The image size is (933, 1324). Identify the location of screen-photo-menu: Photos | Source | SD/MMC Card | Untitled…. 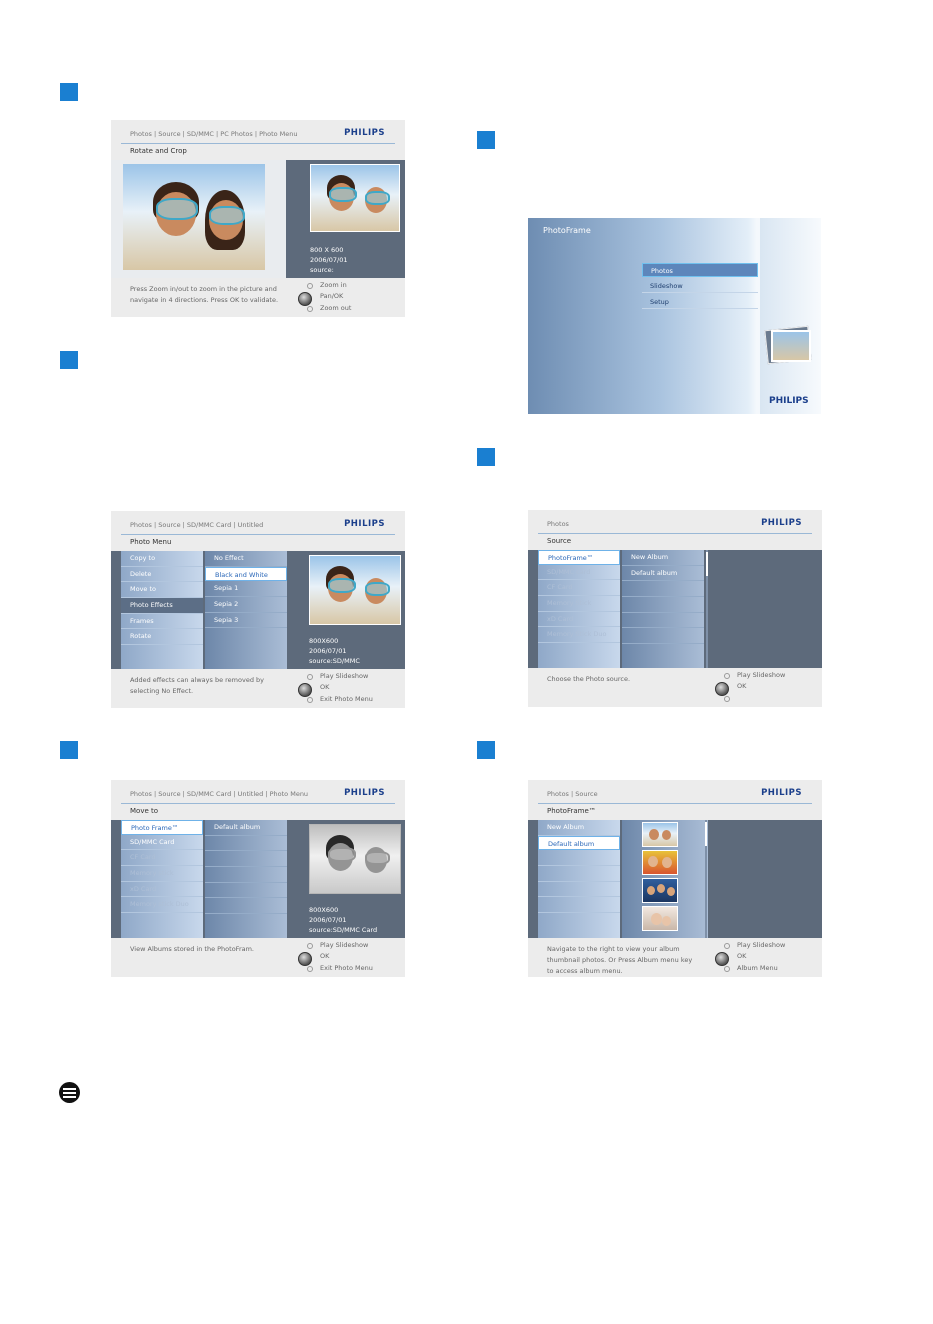
(258, 609).